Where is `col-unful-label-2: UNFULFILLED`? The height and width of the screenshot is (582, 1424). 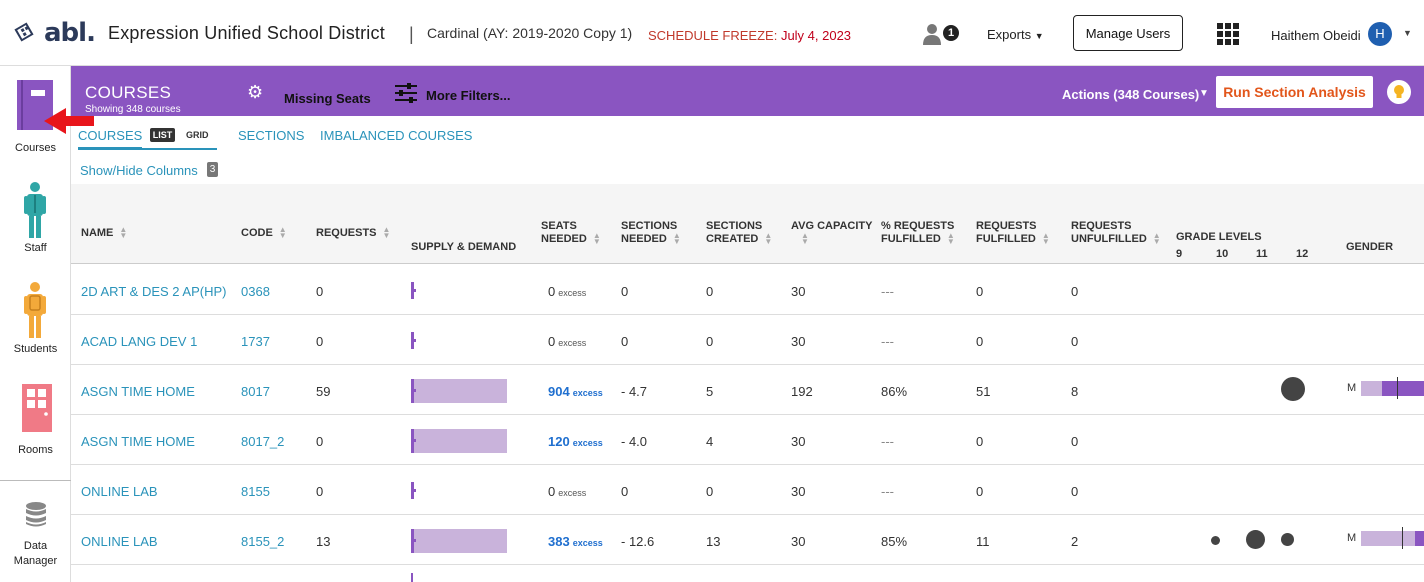
col-unful-label-2: UNFULFILLED is located at coordinates (1109, 239).